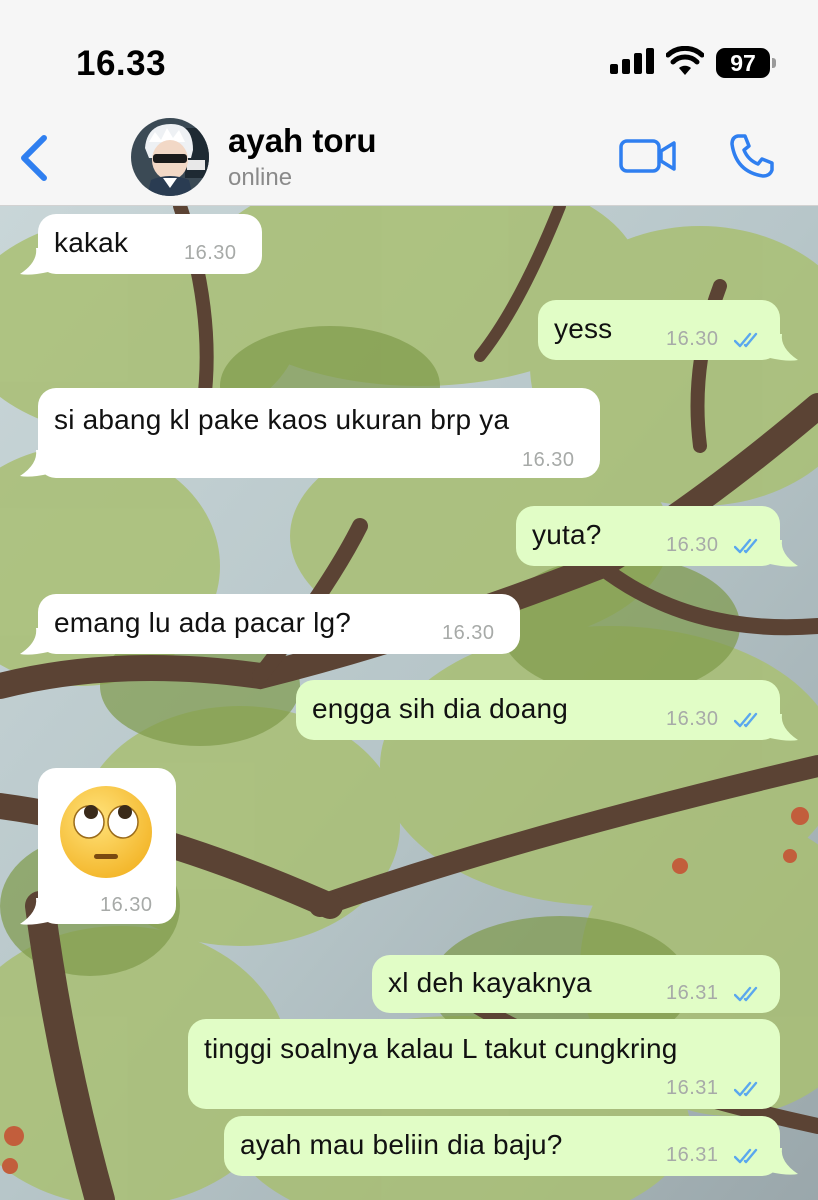  What do you see at coordinates (648, 536) in the screenshot?
I see `message-bubble-outgoing: yuta? 16.30` at bounding box center [648, 536].